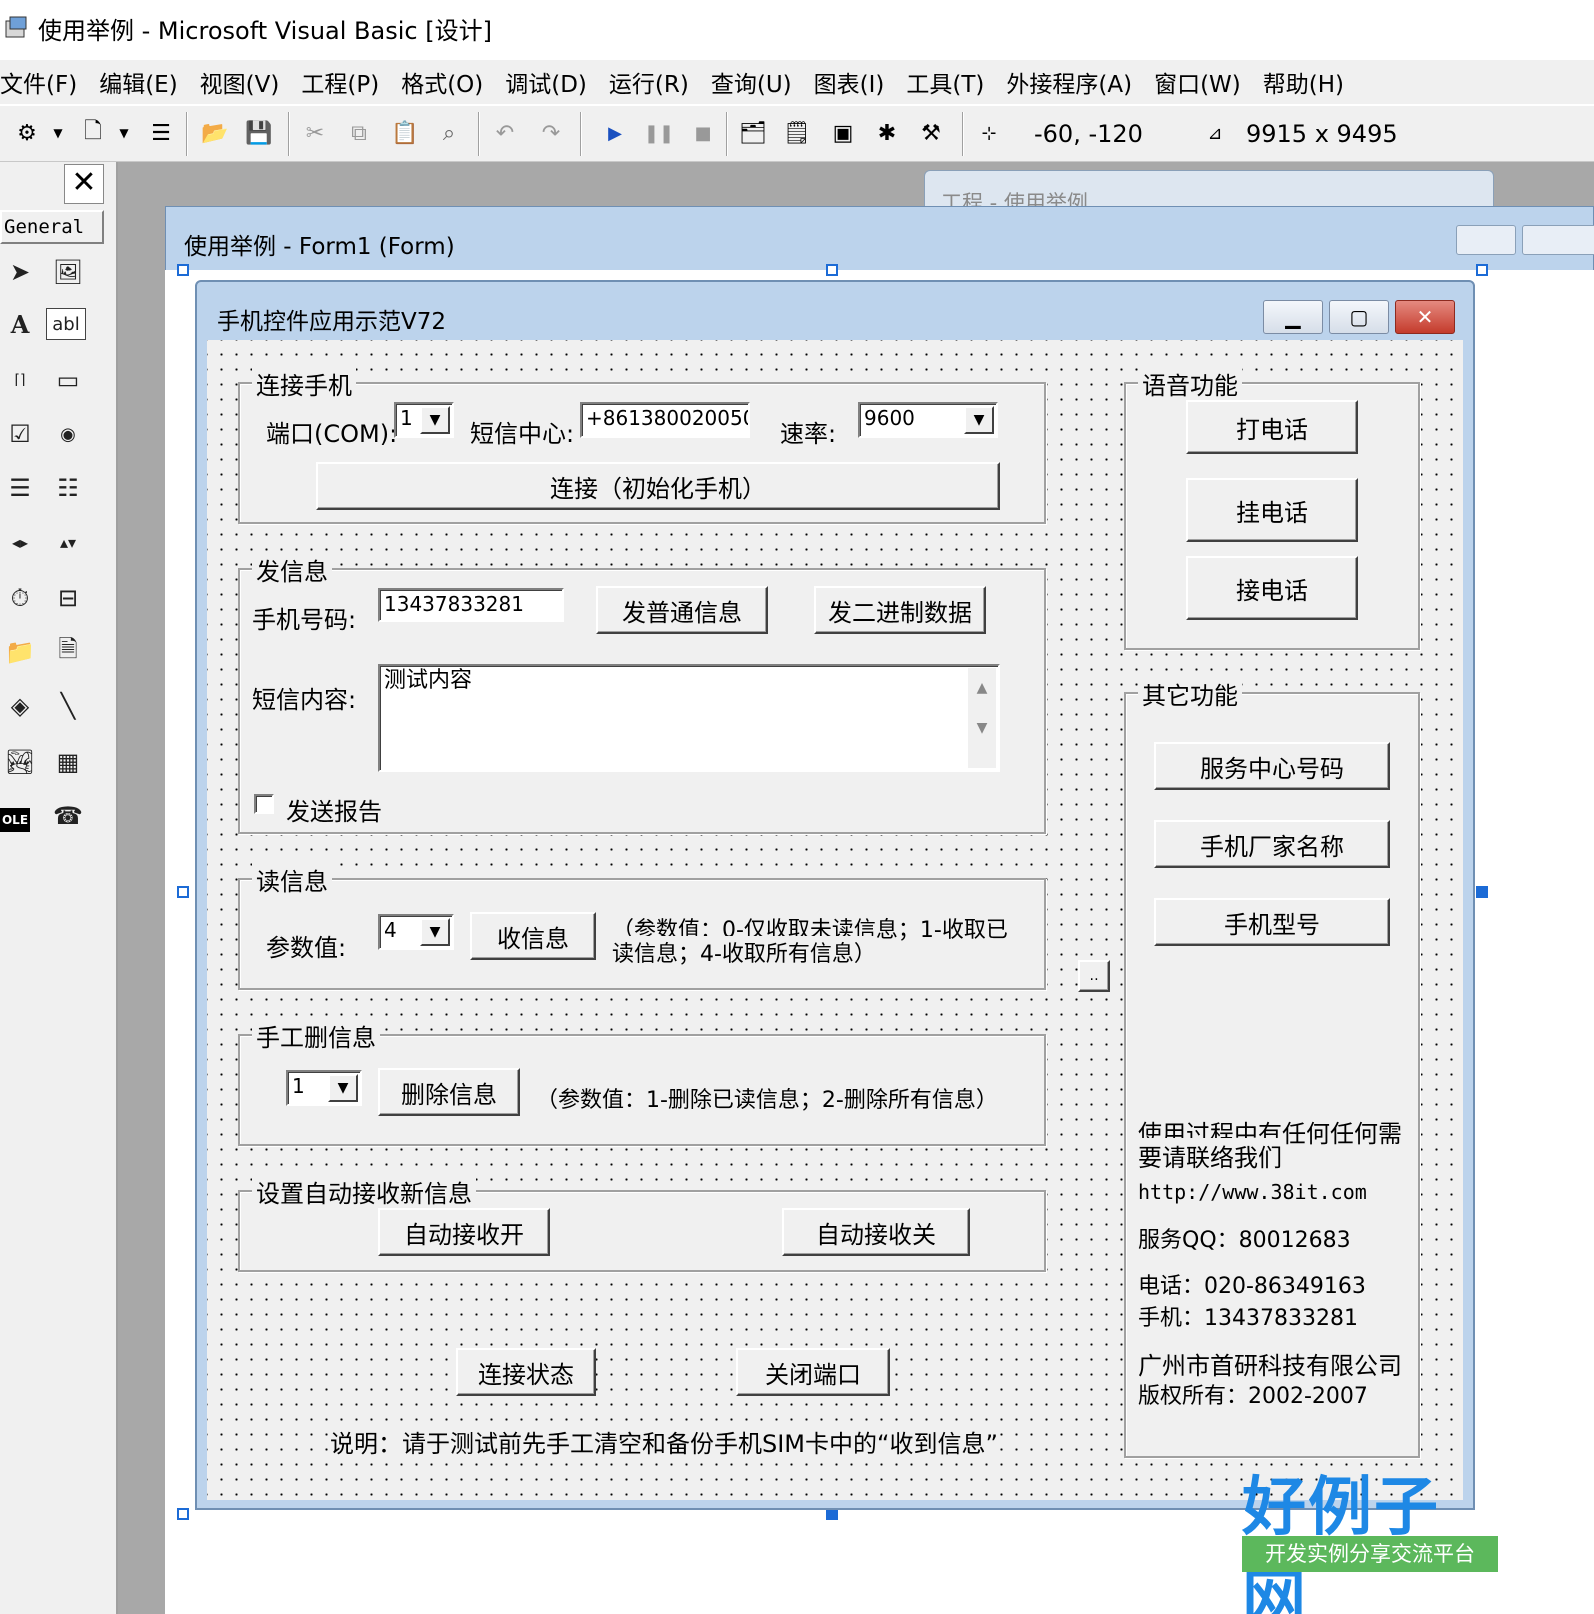 The height and width of the screenshot is (1614, 1594). I want to click on menu-help: 帮助(H), so click(1303, 82).